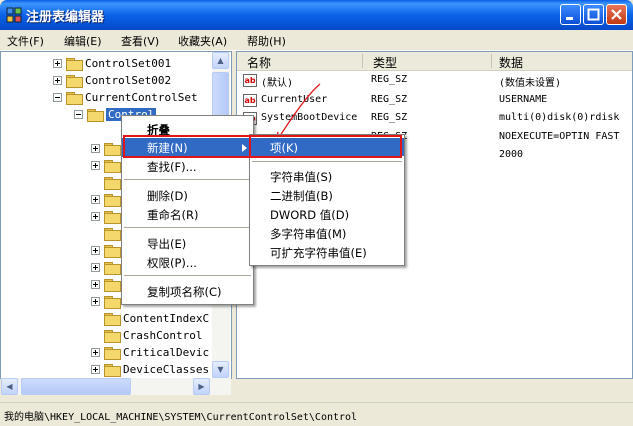 The height and width of the screenshot is (426, 633). Describe the element at coordinates (76, 386) in the screenshot. I see `scroll-thumb` at that location.